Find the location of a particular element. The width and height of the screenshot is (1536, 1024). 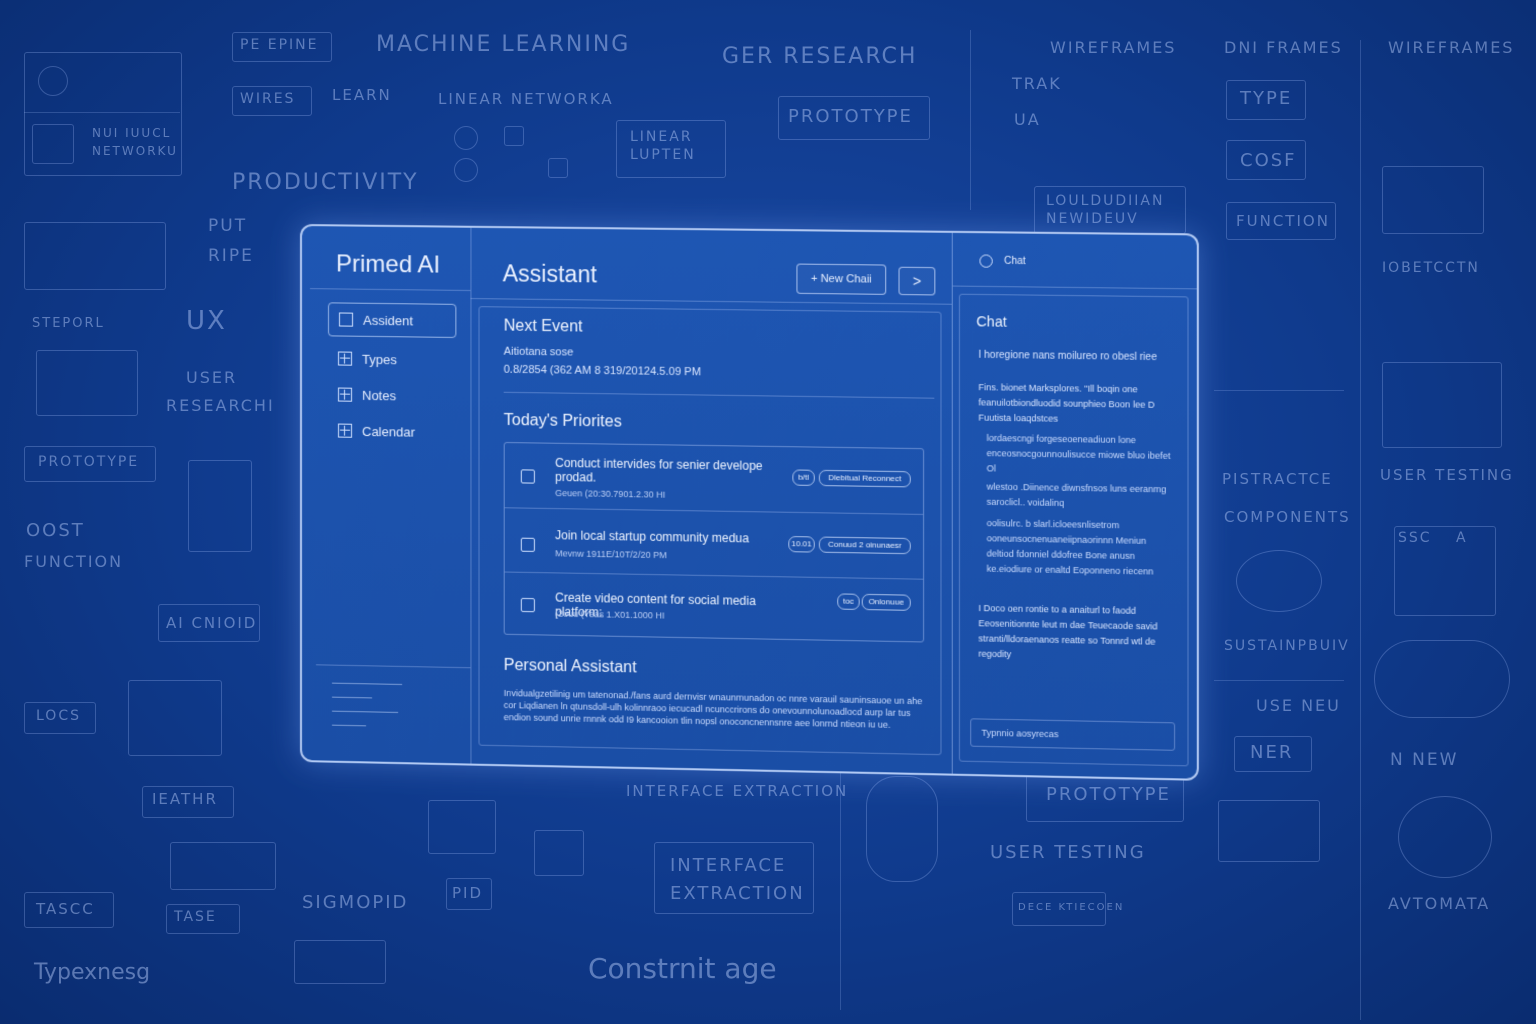

task-action-button: Conuud 2 oinunaesr is located at coordinates (865, 546).